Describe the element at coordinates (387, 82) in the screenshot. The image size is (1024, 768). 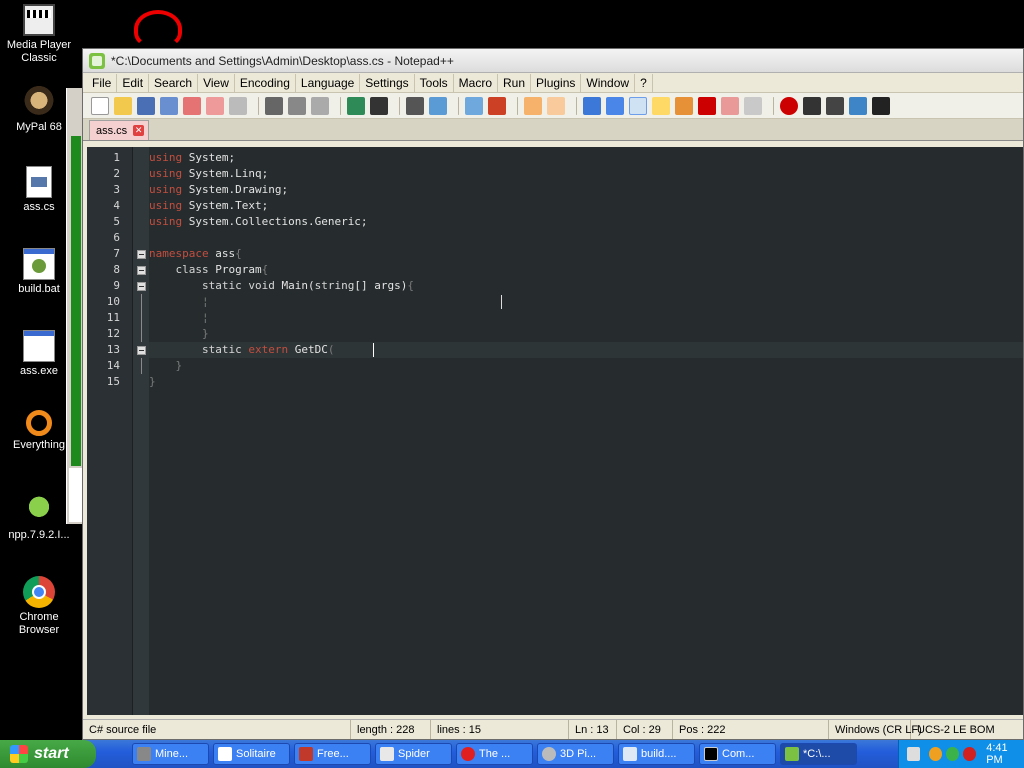
I see `menu-settings: Settings` at that location.